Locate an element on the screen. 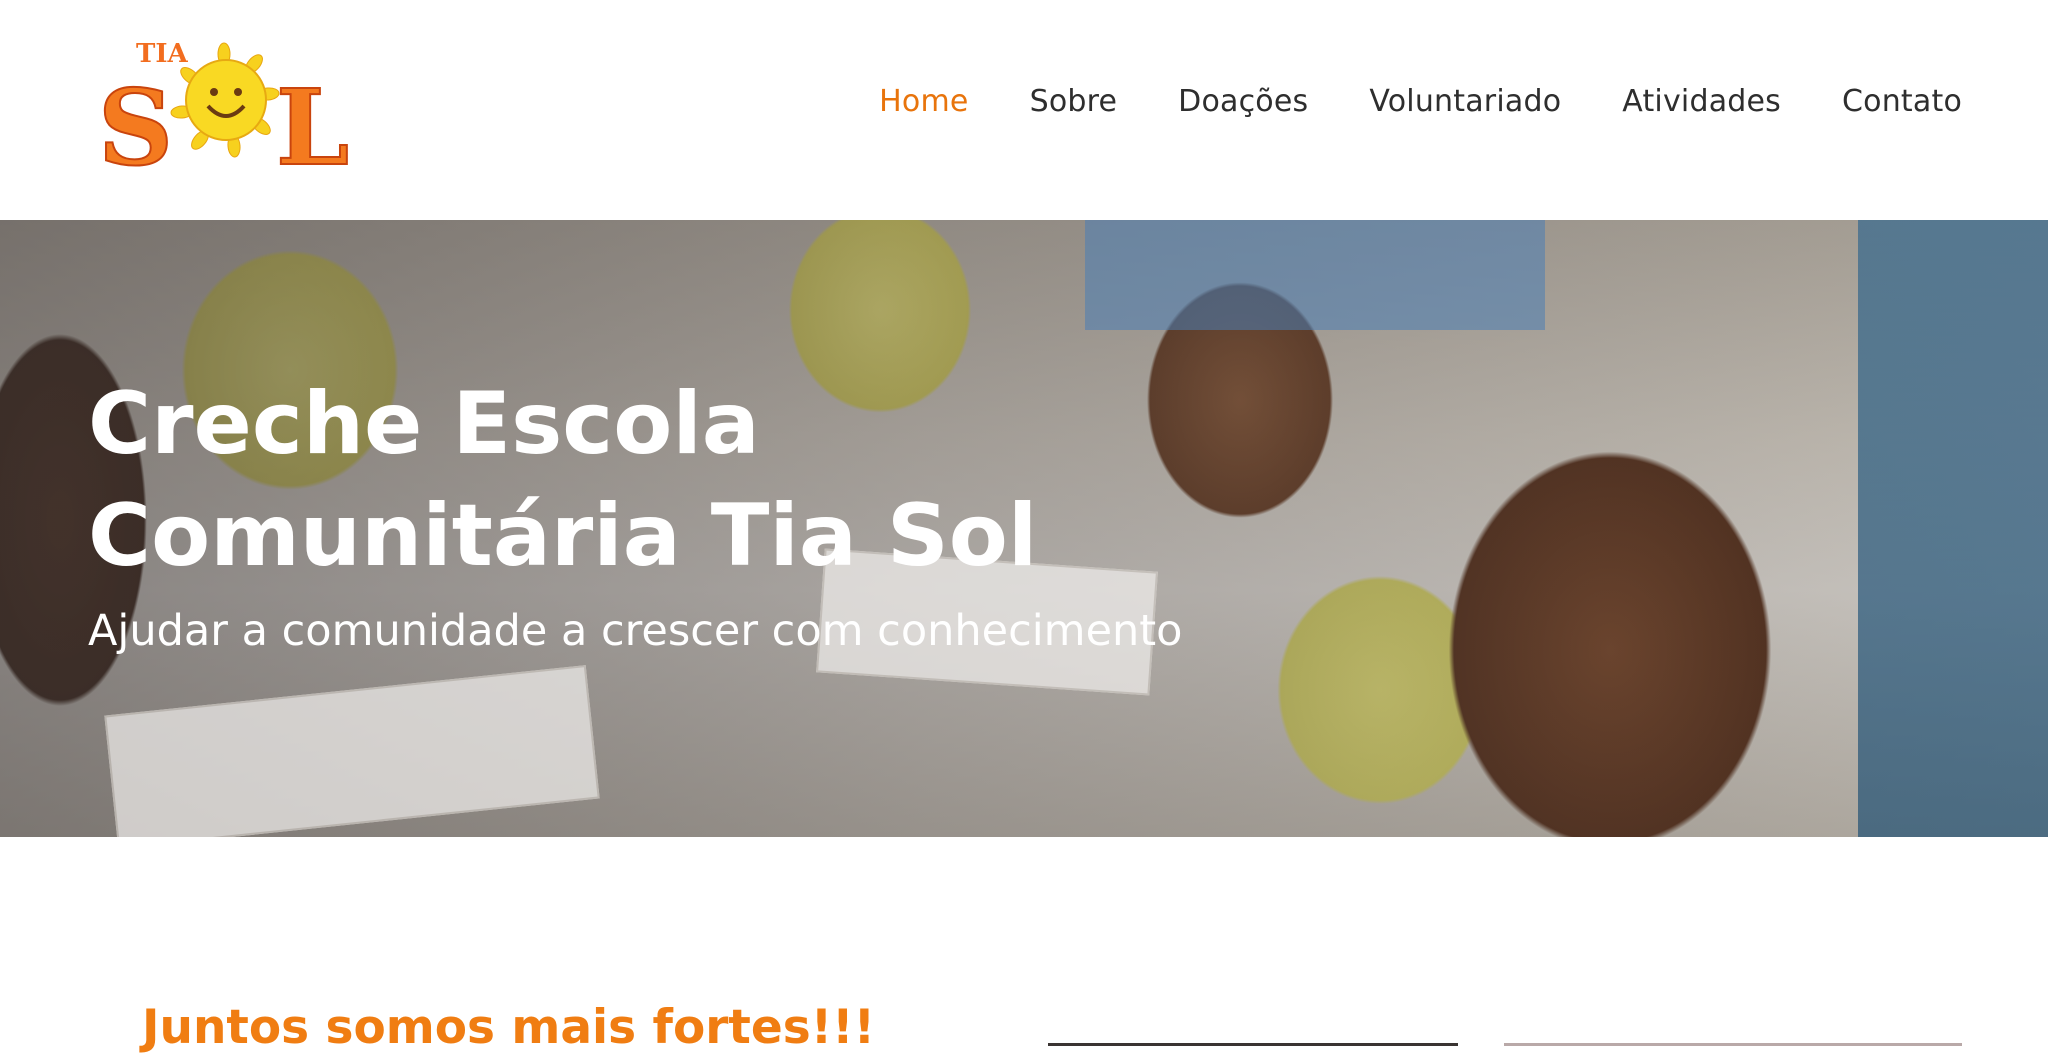  tia-sol-logo: TIA S L is located at coordinates (231, 112).